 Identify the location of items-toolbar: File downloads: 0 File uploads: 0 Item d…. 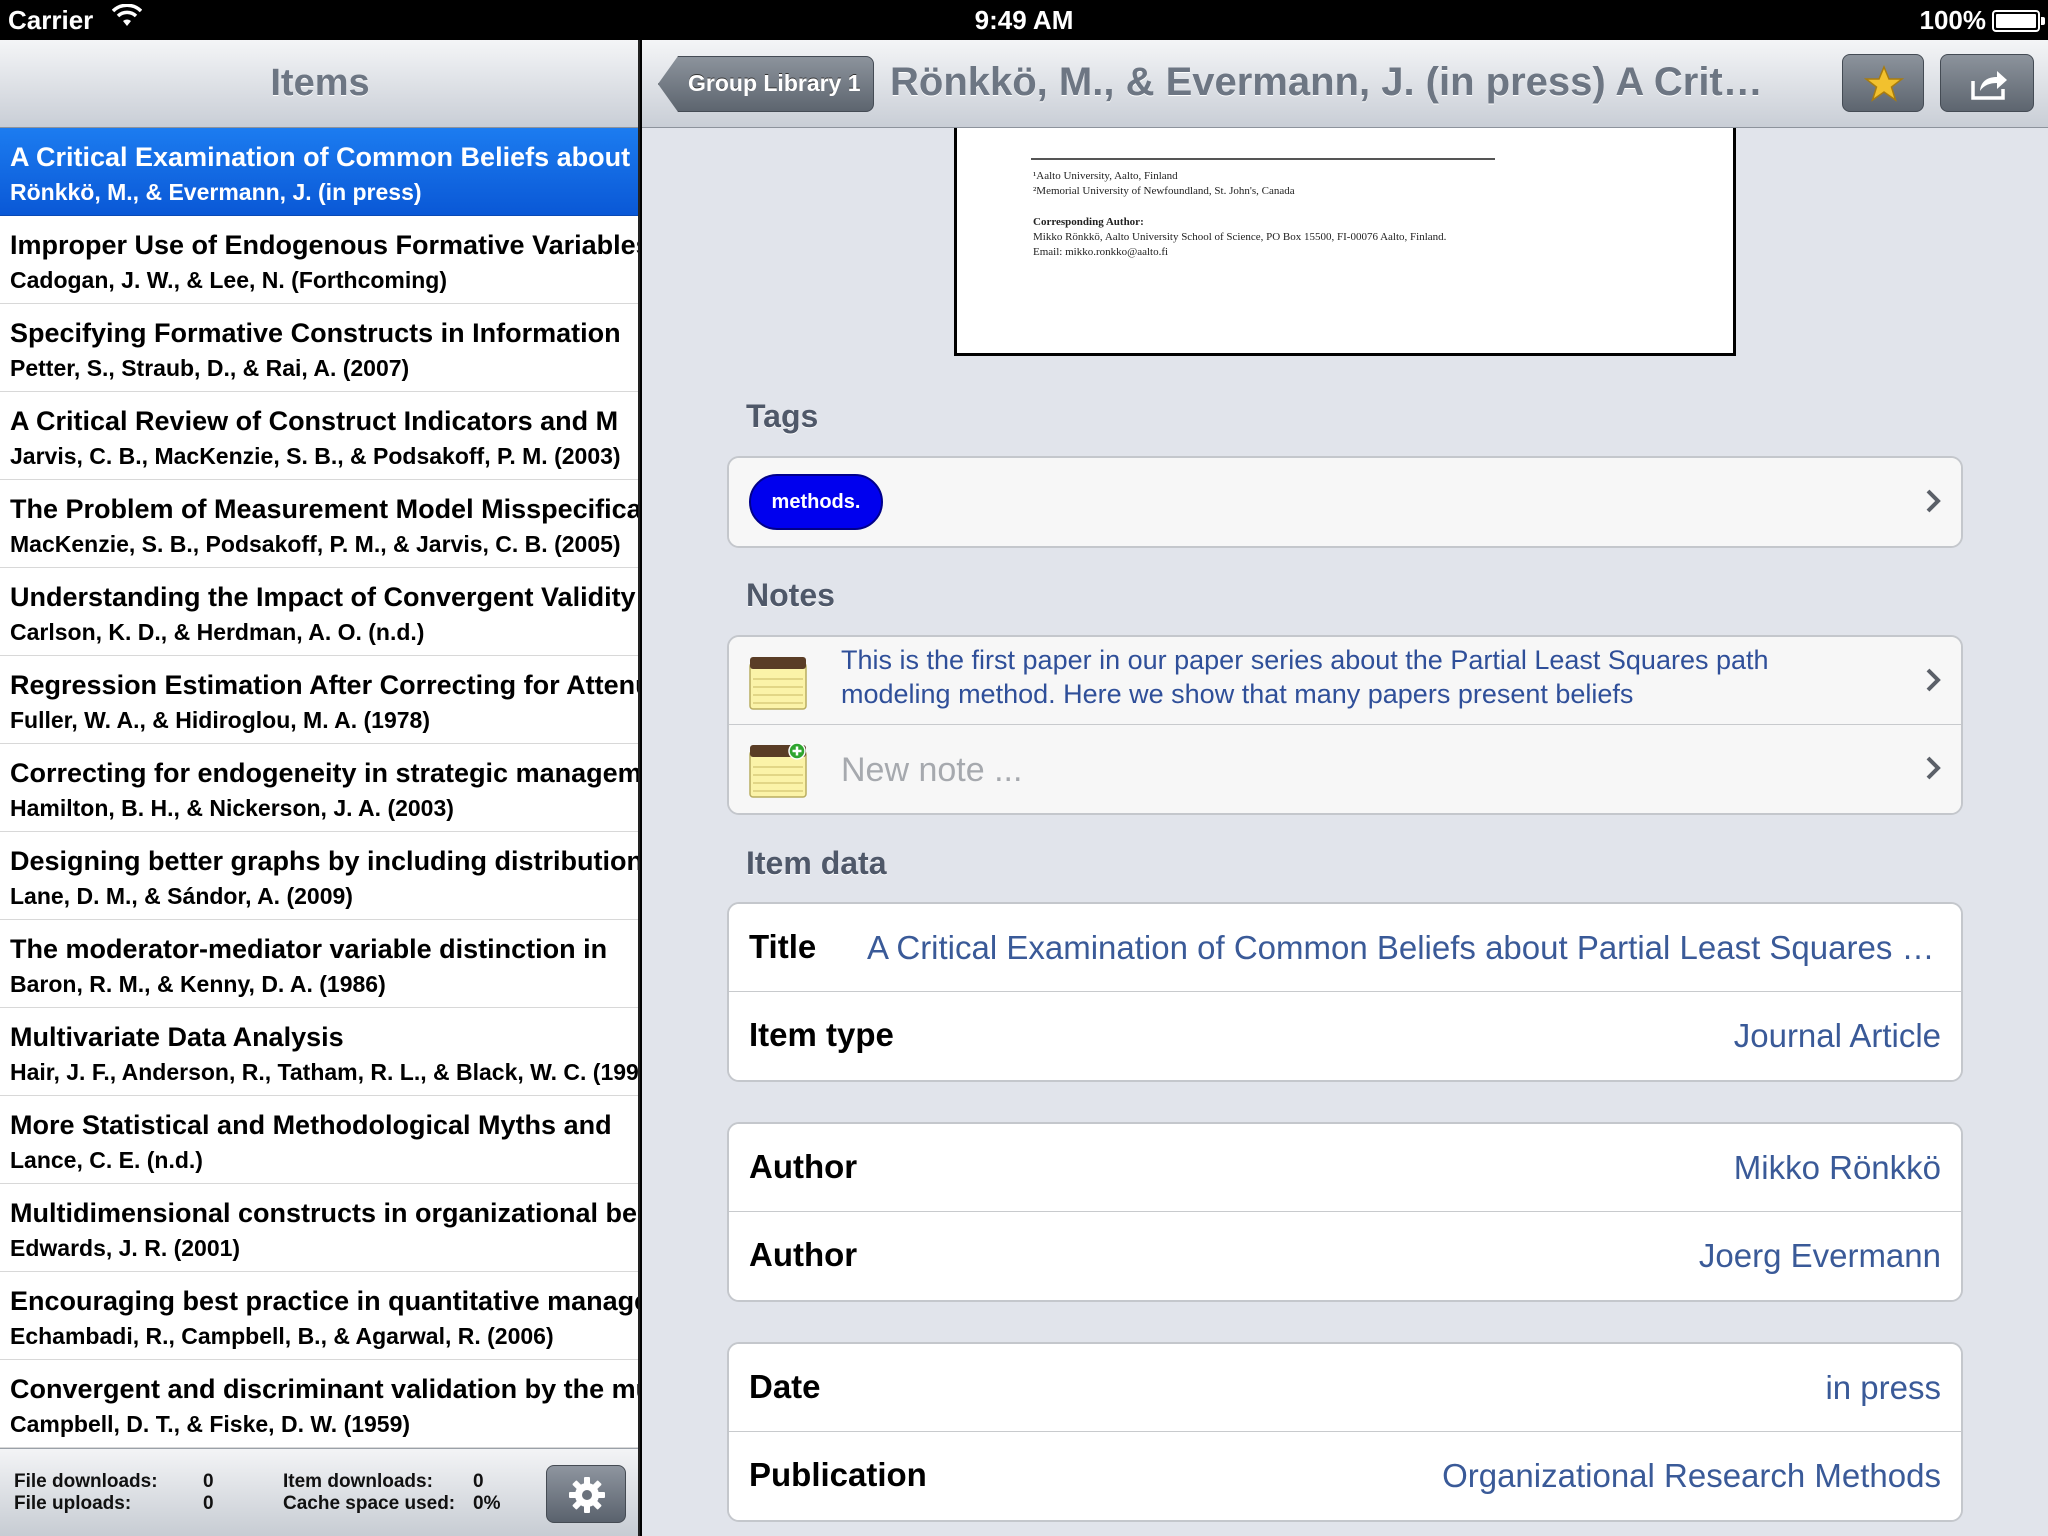
(319, 1492).